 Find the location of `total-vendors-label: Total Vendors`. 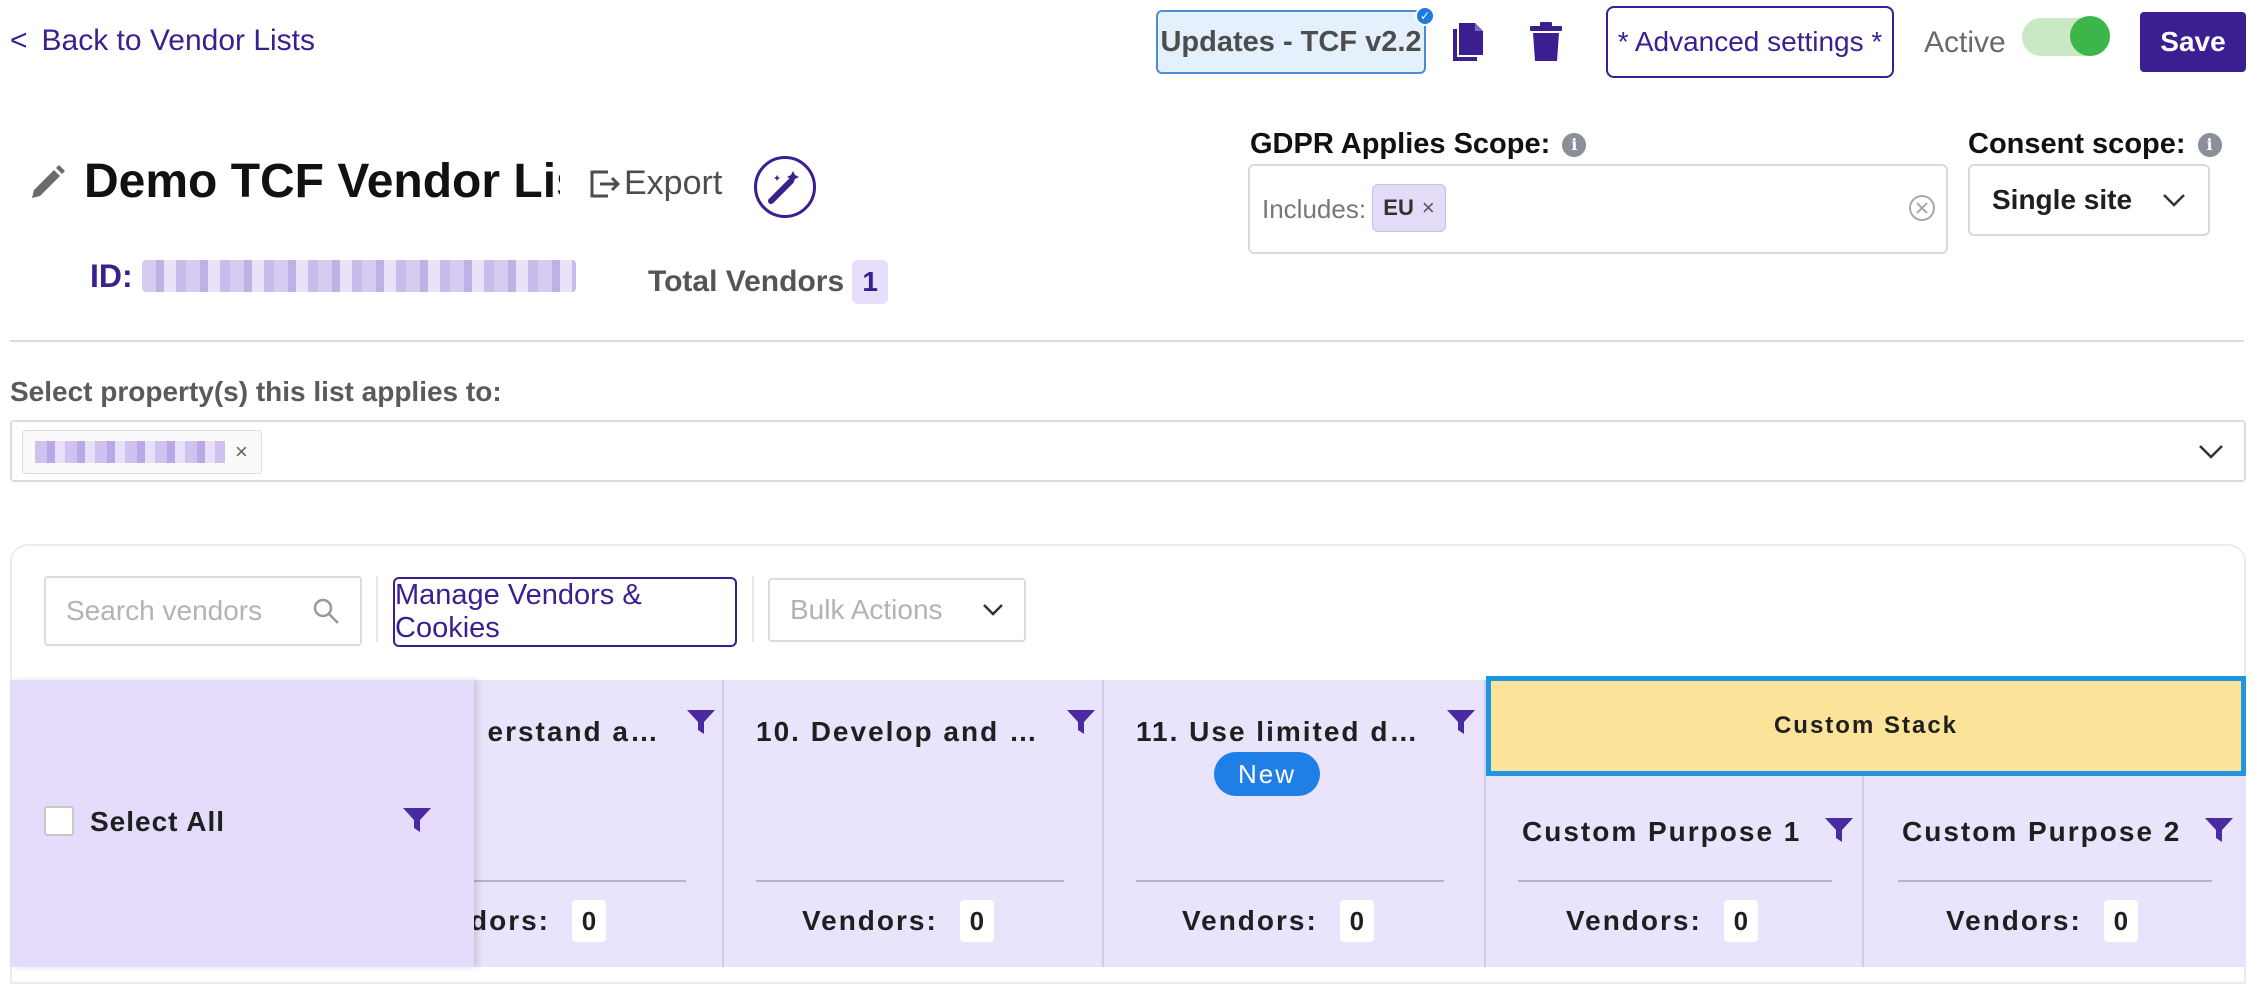

total-vendors-label: Total Vendors is located at coordinates (746, 281).